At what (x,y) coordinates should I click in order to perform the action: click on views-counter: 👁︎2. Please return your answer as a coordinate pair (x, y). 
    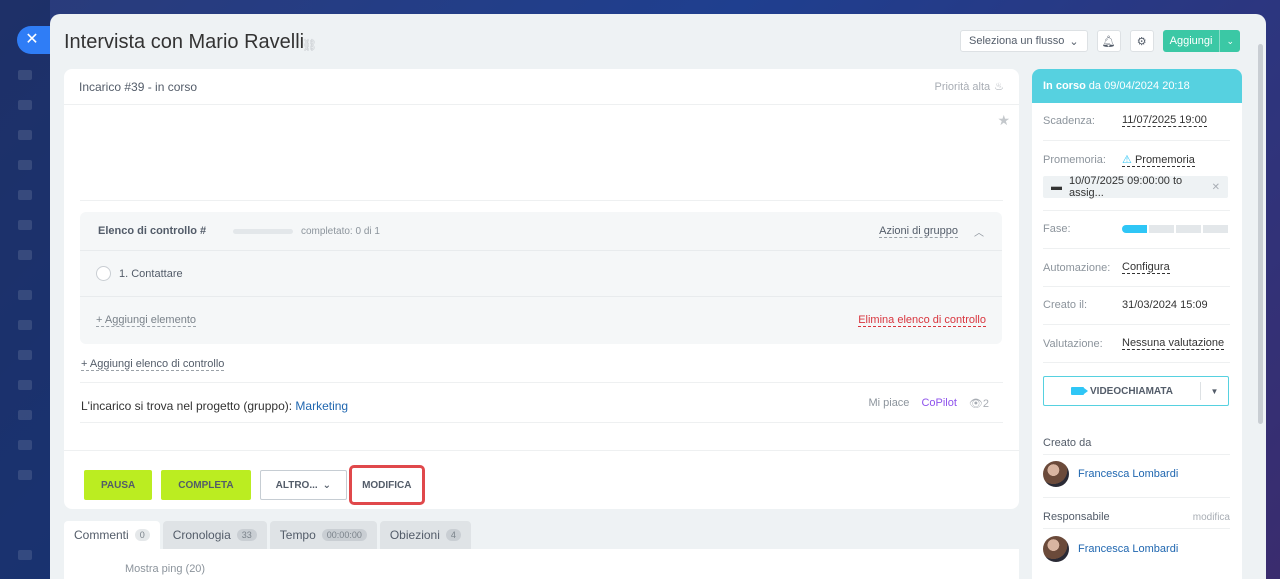
    Looking at the image, I should click on (979, 403).